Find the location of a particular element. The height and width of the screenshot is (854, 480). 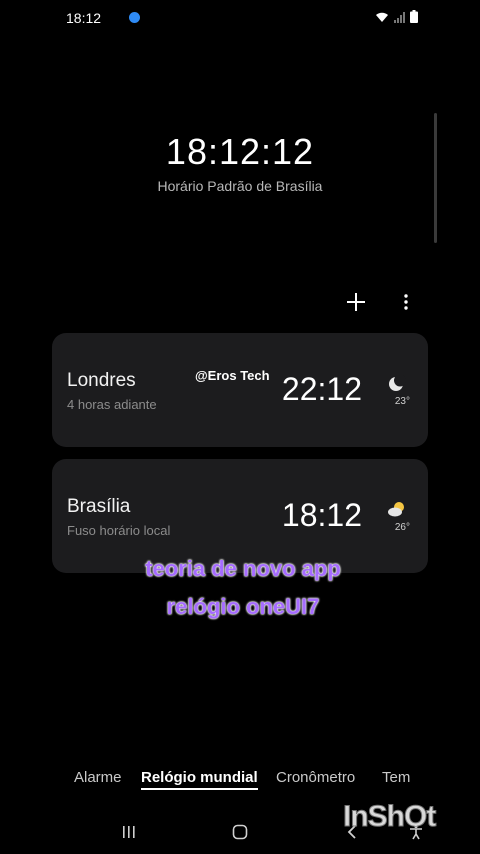

home-button is located at coordinates (240, 832).